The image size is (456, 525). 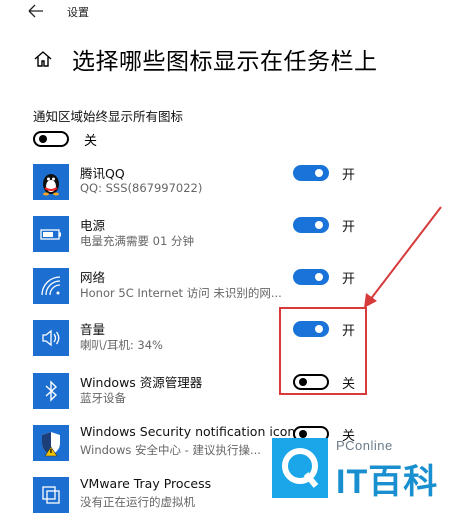 What do you see at coordinates (51, 443) in the screenshot?
I see `shield-icon` at bounding box center [51, 443].